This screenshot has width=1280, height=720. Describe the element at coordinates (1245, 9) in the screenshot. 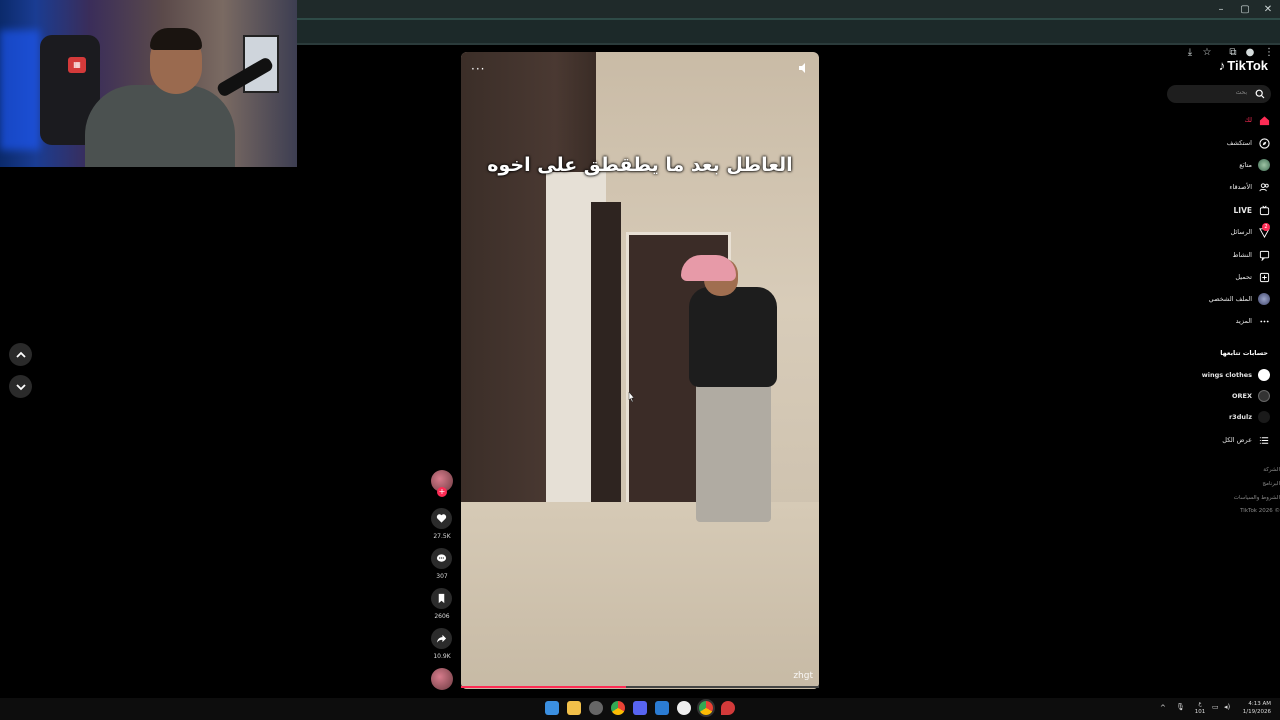

I see `maximize-button: ▢` at that location.